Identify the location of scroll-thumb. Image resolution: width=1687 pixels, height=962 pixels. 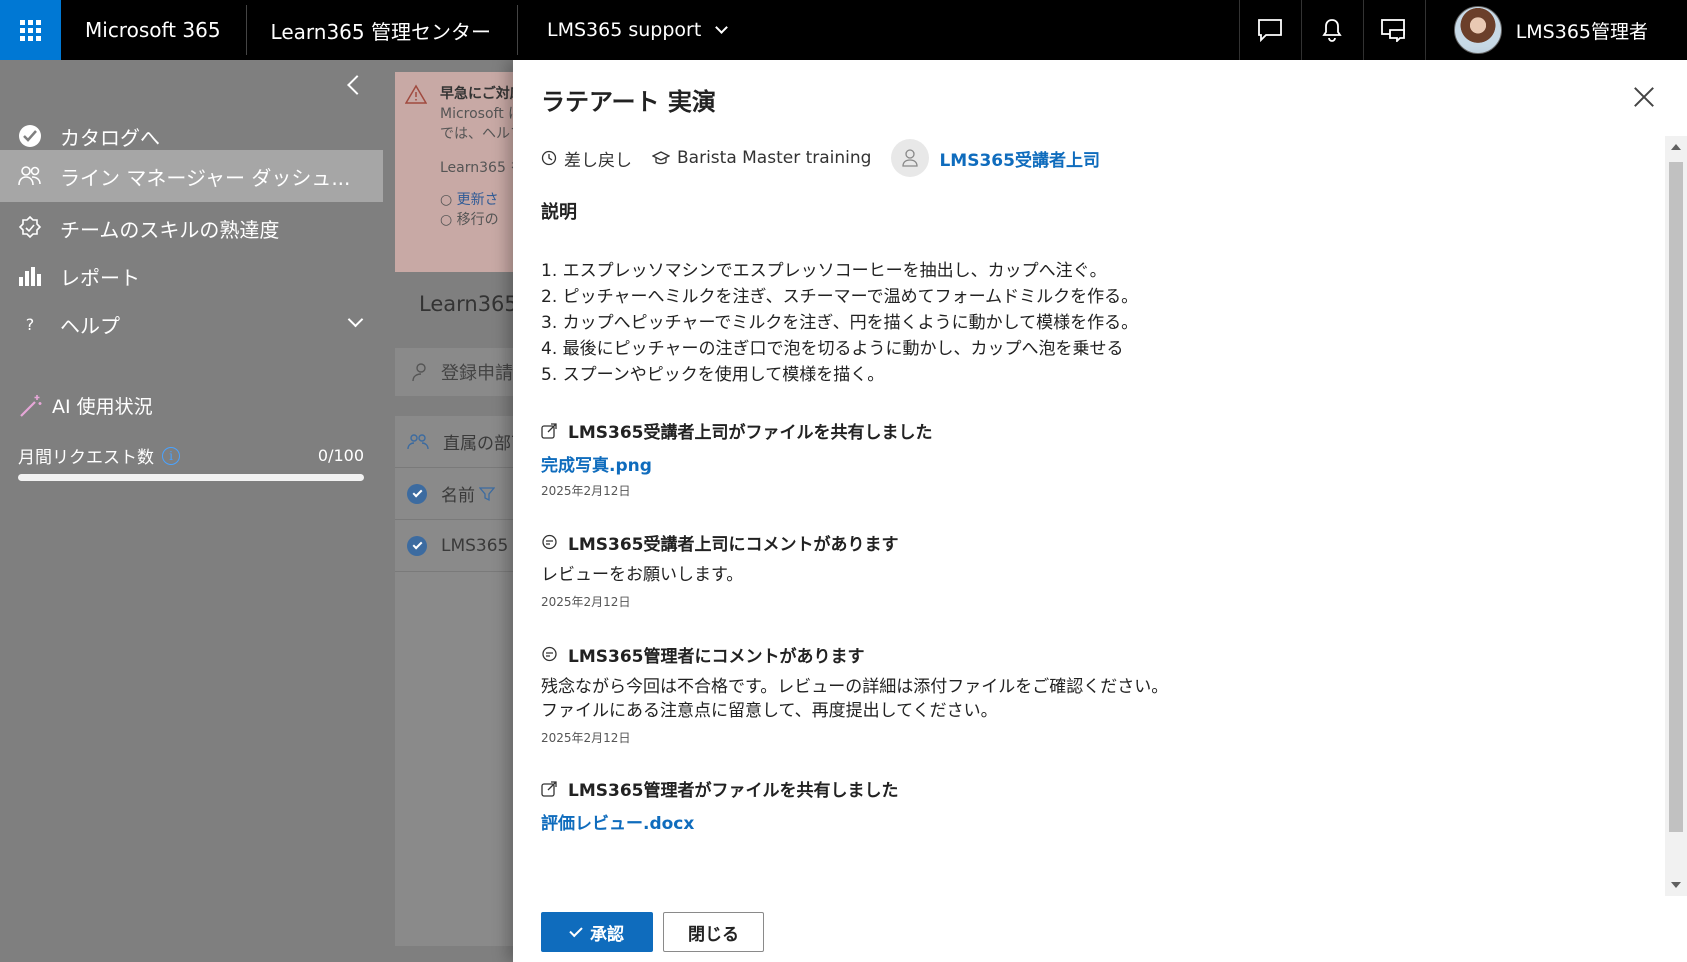
(1676, 497).